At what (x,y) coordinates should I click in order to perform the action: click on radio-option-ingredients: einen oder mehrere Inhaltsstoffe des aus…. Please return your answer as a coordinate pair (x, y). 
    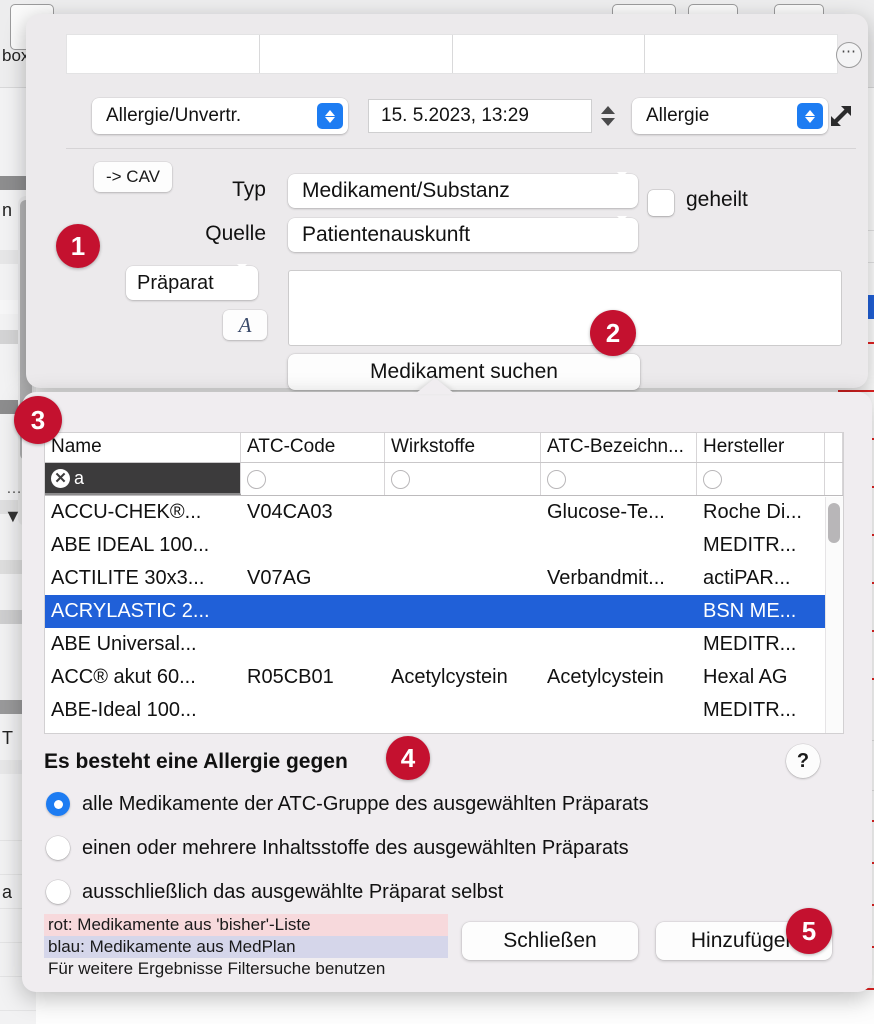
    Looking at the image, I should click on (337, 848).